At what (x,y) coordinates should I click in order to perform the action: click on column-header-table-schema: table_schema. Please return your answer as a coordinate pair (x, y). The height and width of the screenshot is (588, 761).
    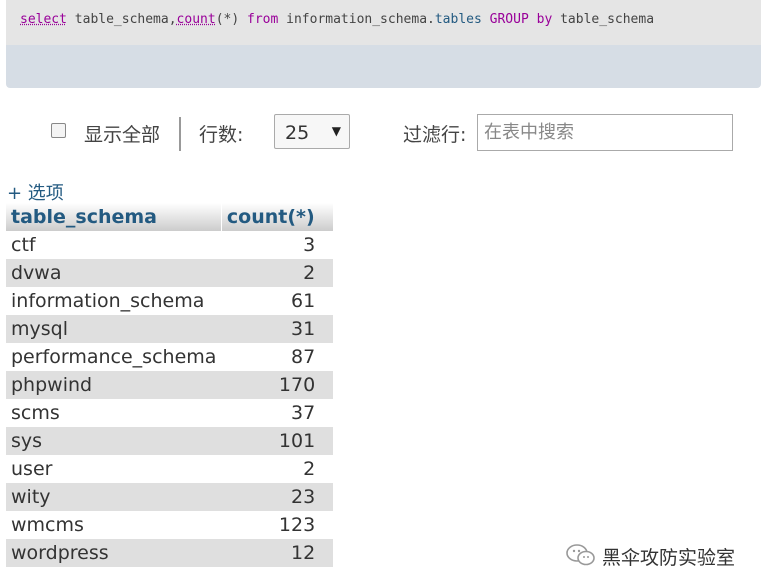
    Looking at the image, I should click on (114, 217).